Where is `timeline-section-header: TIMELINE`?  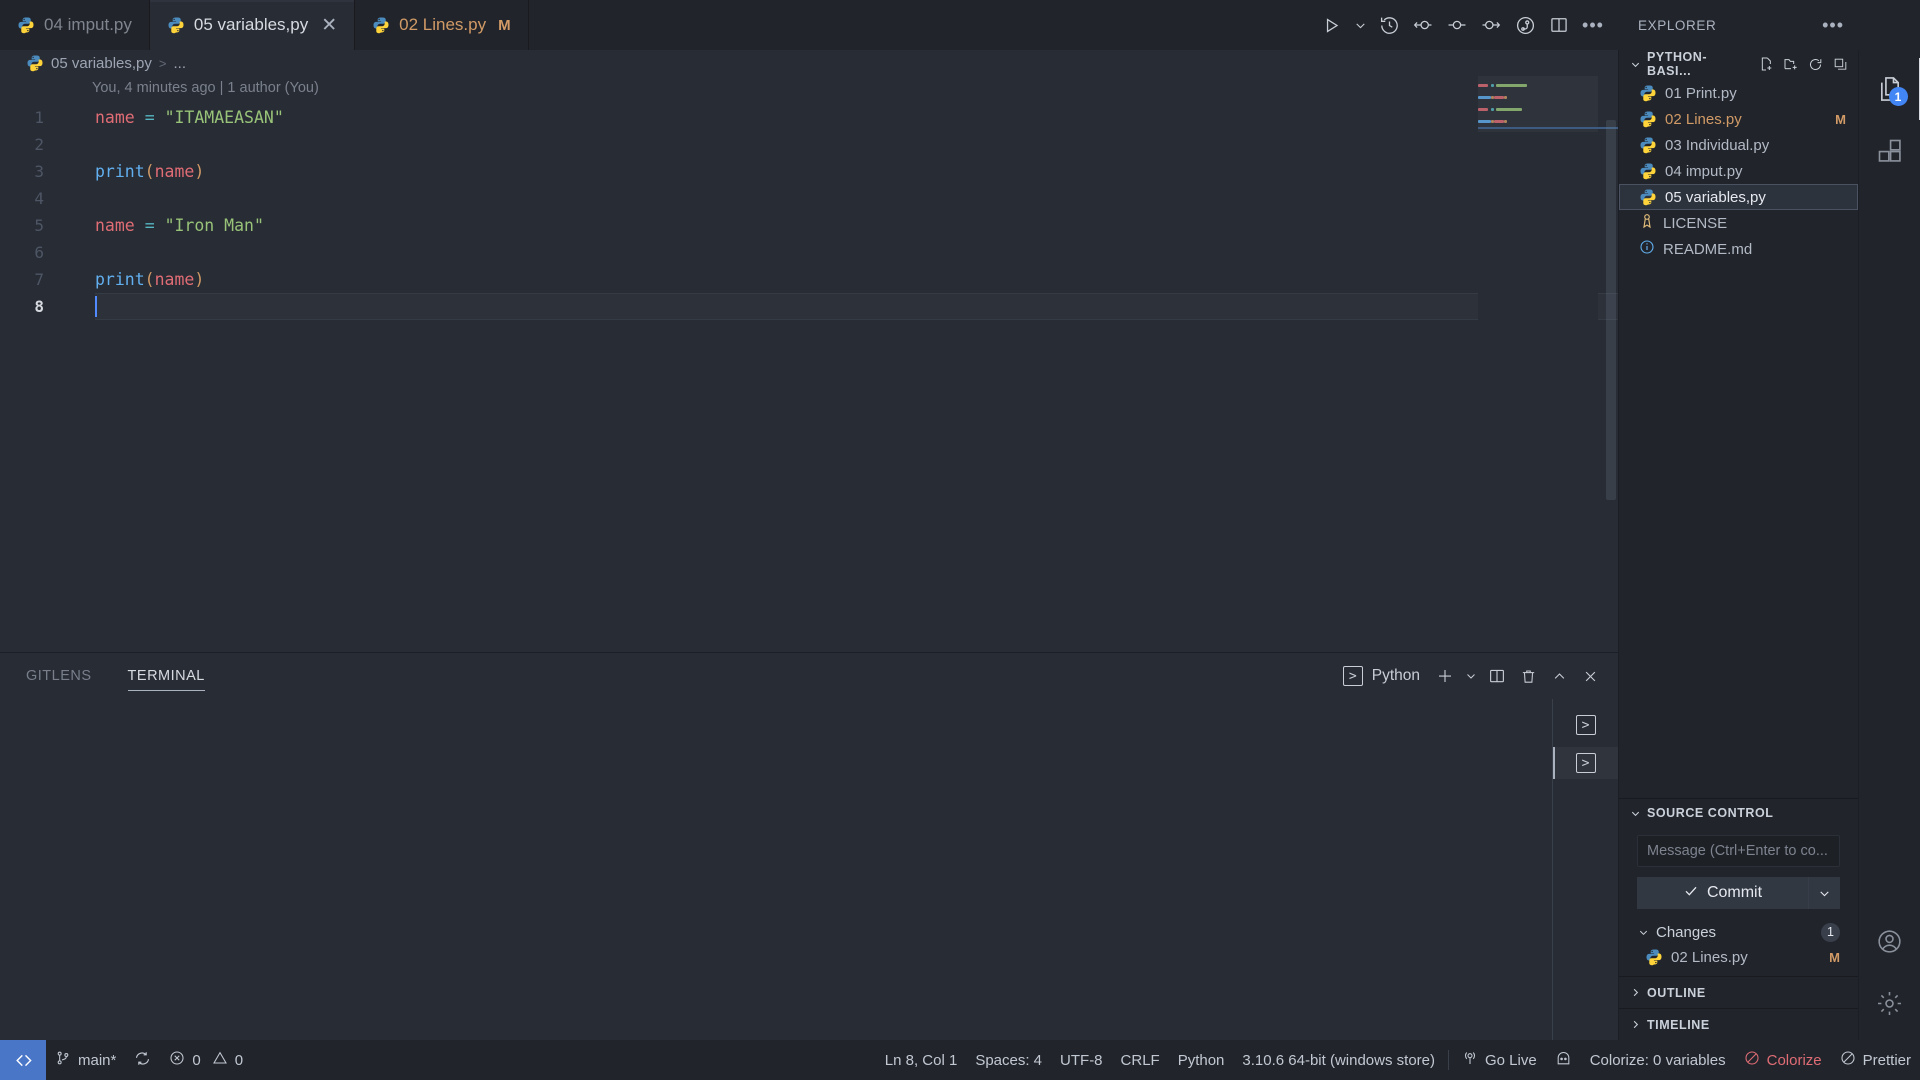
timeline-section-header: TIMELINE is located at coordinates (1738, 1024).